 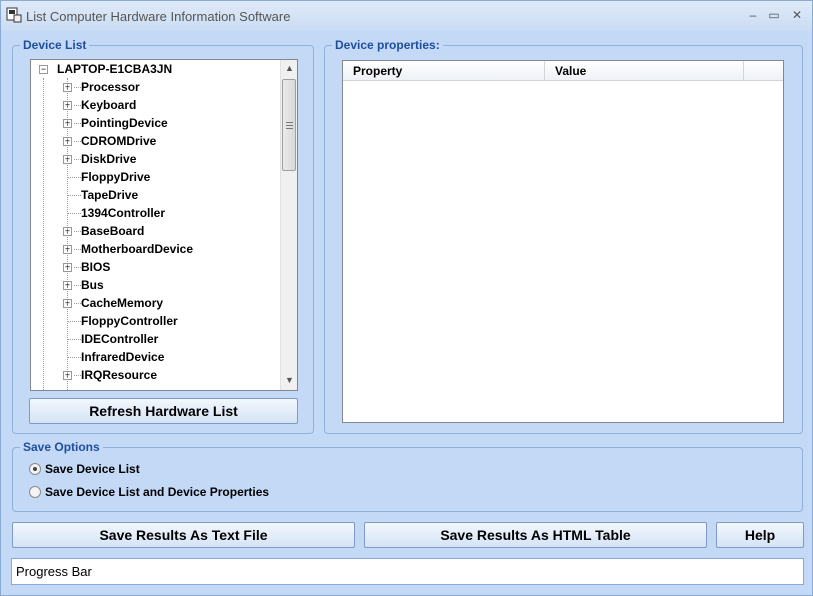 I want to click on scroll-down-arrow-icon: ▼, so click(x=289, y=380).